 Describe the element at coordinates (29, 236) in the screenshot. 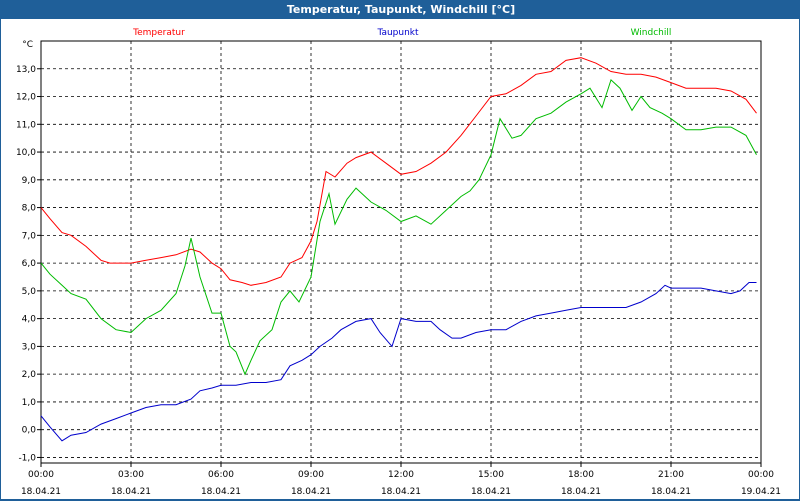

I see `y-tick-label: 7,0` at that location.